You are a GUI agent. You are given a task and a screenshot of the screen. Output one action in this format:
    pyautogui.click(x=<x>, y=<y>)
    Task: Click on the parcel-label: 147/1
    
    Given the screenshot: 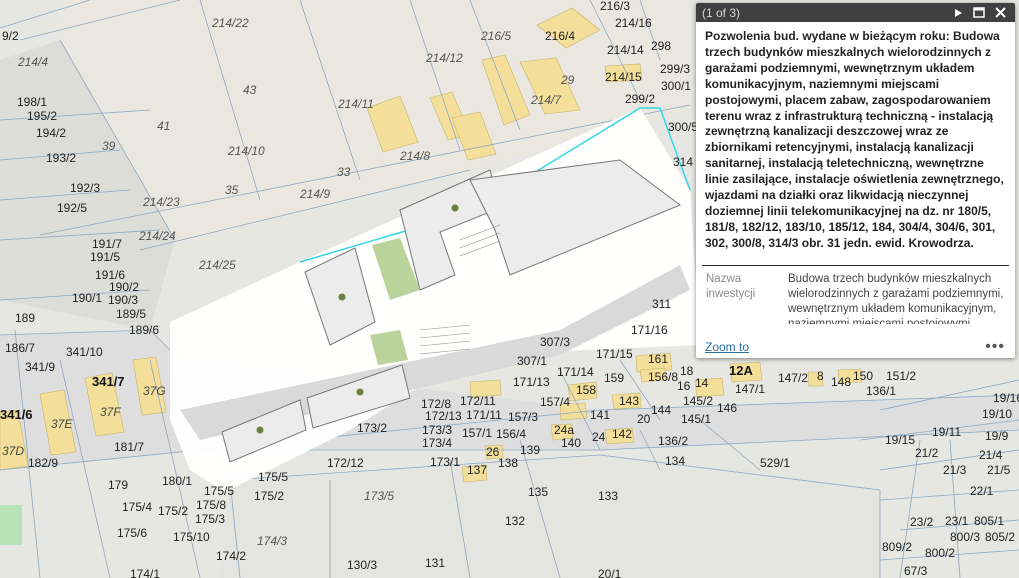 What is the action you would take?
    pyautogui.click(x=750, y=389)
    